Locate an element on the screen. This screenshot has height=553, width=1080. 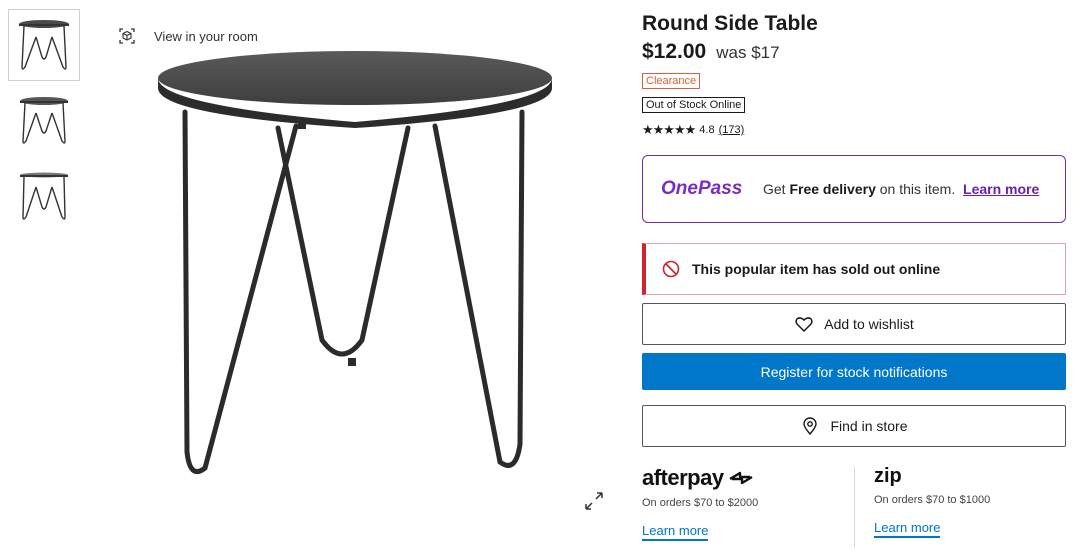
was-price: was $17 is located at coordinates (748, 52).